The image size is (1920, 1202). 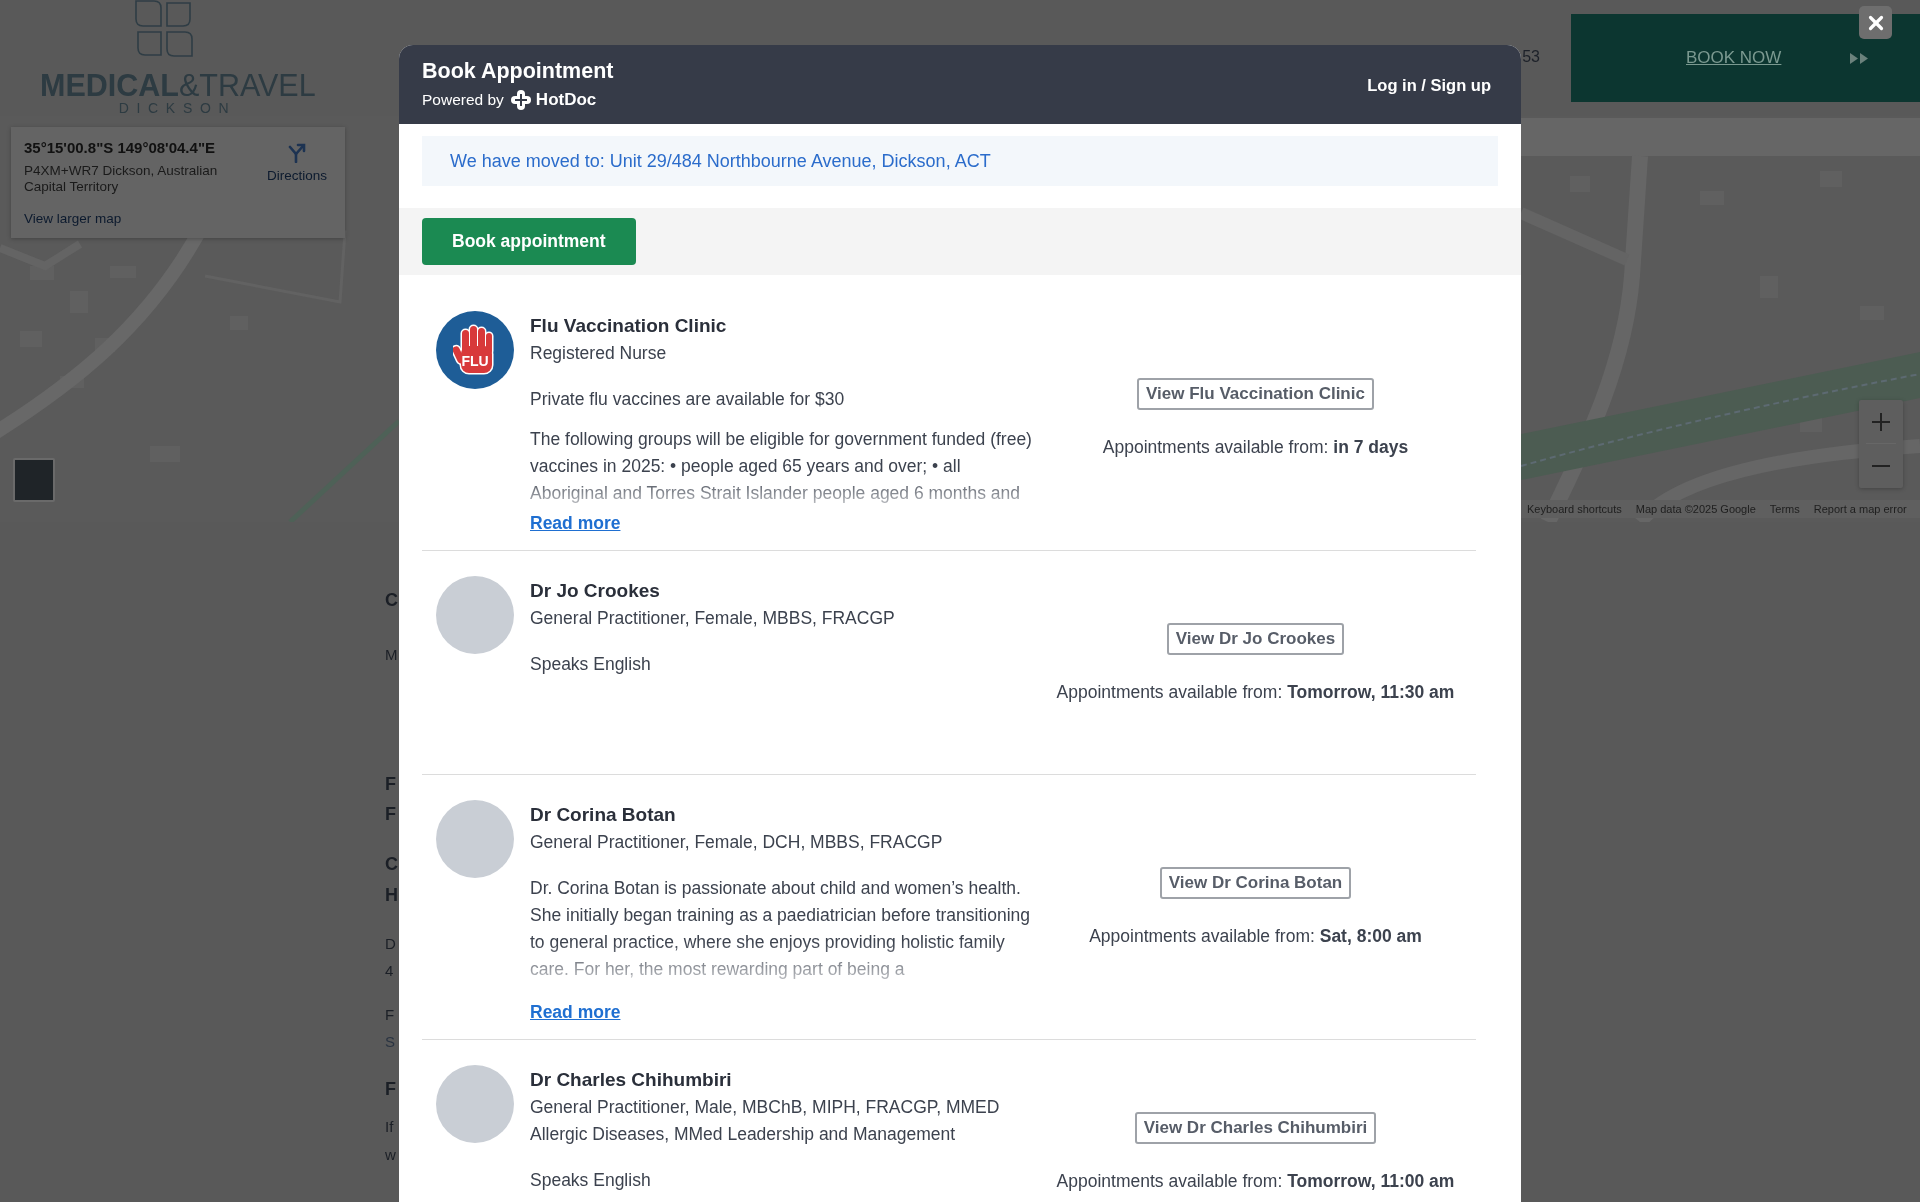 What do you see at coordinates (1734, 58) in the screenshot?
I see `book-now-link: BOOK NOW` at bounding box center [1734, 58].